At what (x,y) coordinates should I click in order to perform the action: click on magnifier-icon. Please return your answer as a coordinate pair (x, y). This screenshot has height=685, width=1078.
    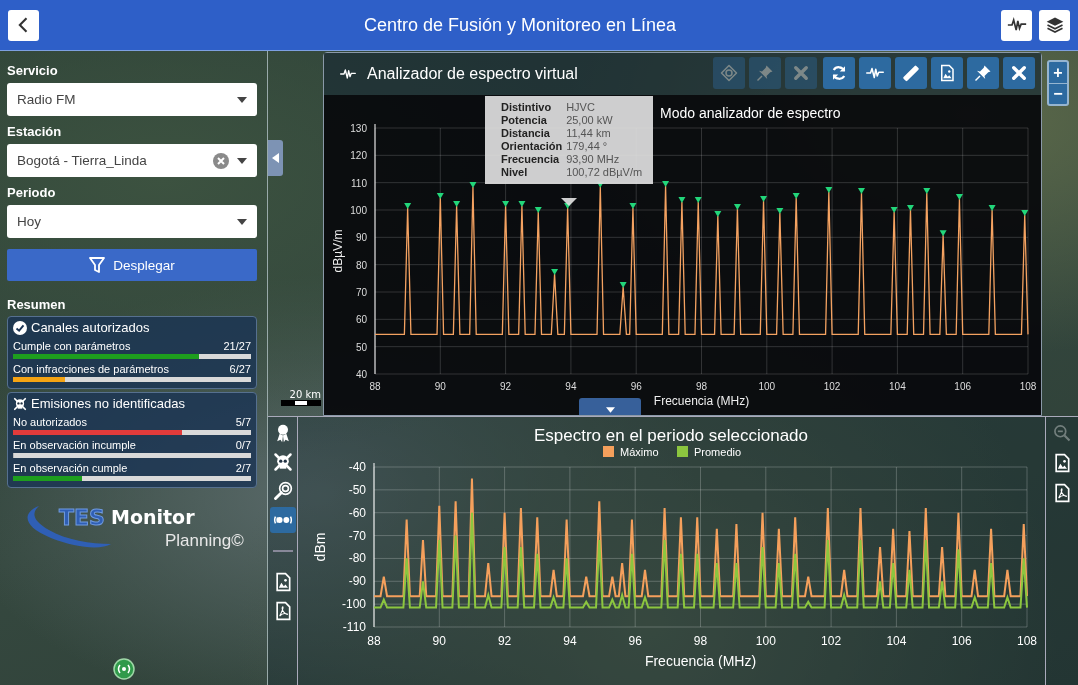
    Looking at the image, I should click on (282, 491).